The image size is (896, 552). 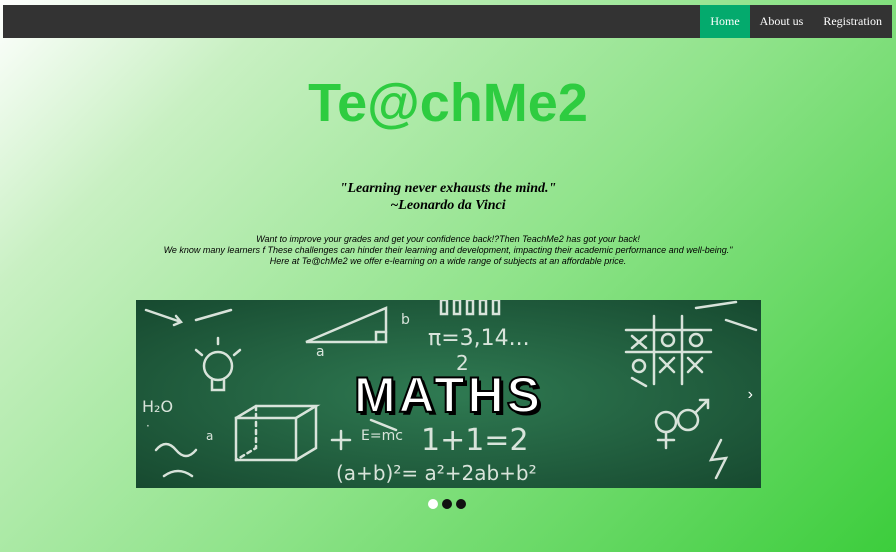 What do you see at coordinates (475, 440) in the screenshot?
I see `chalk-sum-text: 1+1=2` at bounding box center [475, 440].